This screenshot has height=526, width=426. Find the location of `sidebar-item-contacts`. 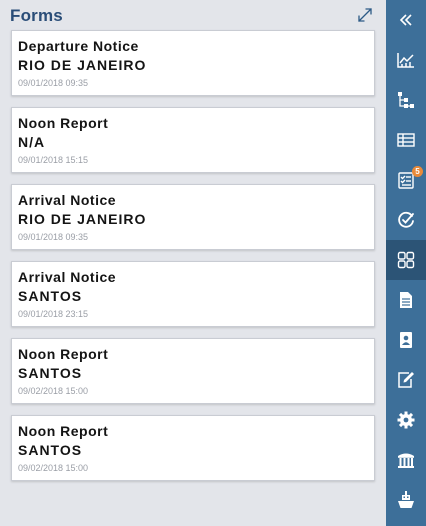

sidebar-item-contacts is located at coordinates (406, 340).